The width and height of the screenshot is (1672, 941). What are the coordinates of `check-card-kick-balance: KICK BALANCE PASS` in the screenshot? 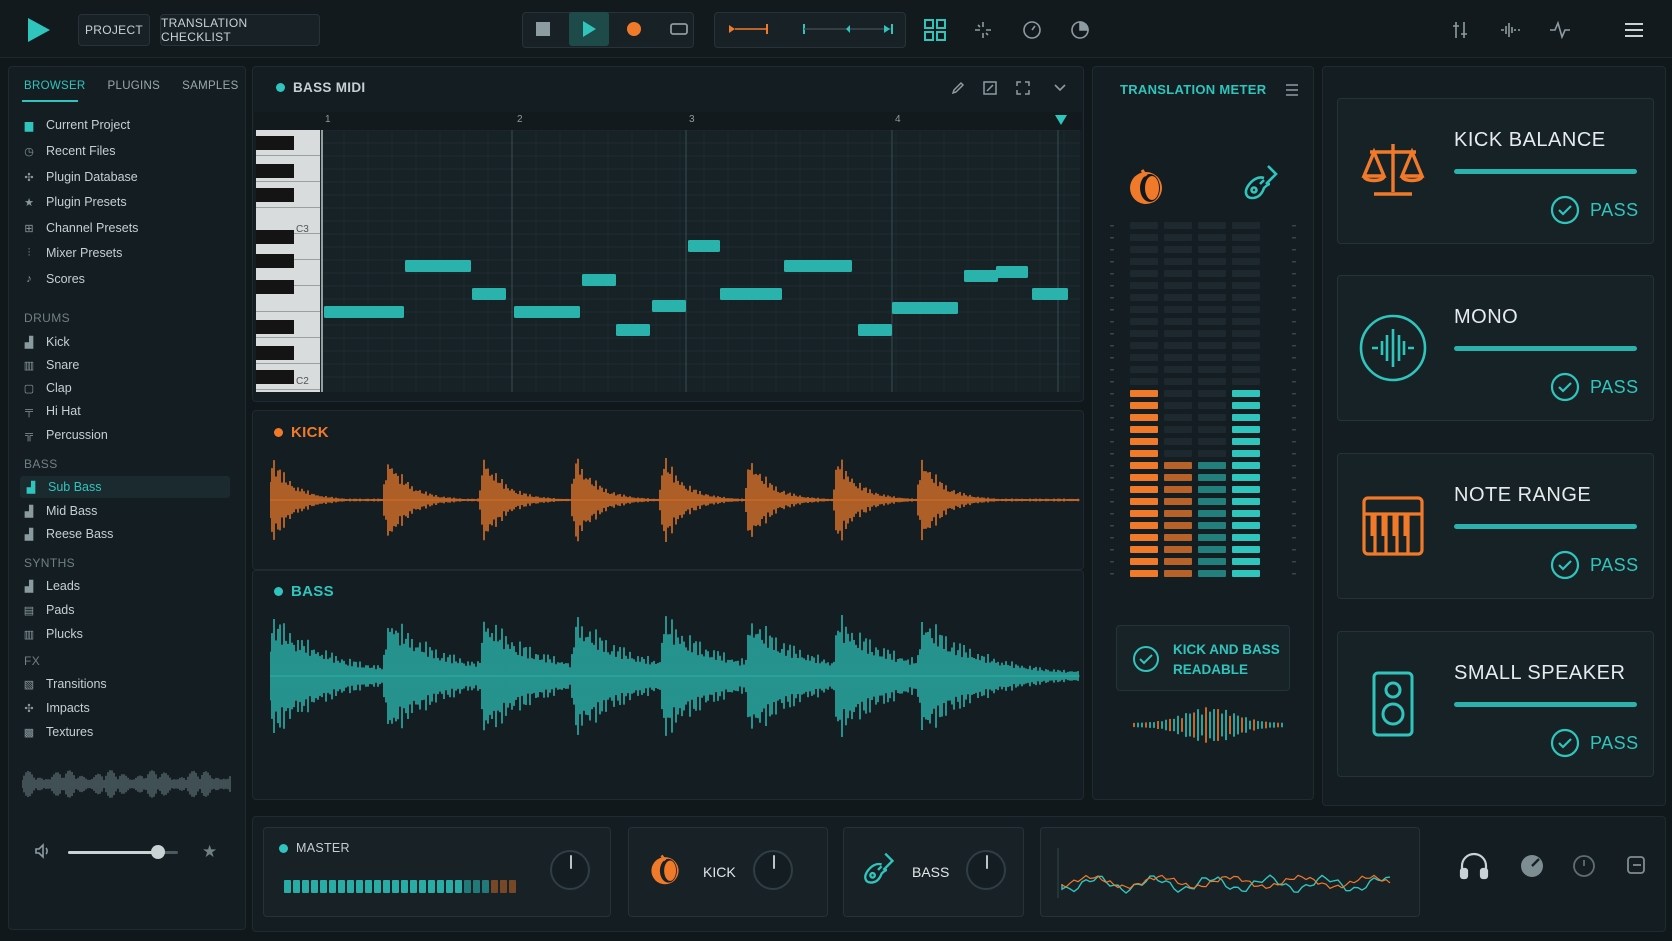 It's located at (1495, 171).